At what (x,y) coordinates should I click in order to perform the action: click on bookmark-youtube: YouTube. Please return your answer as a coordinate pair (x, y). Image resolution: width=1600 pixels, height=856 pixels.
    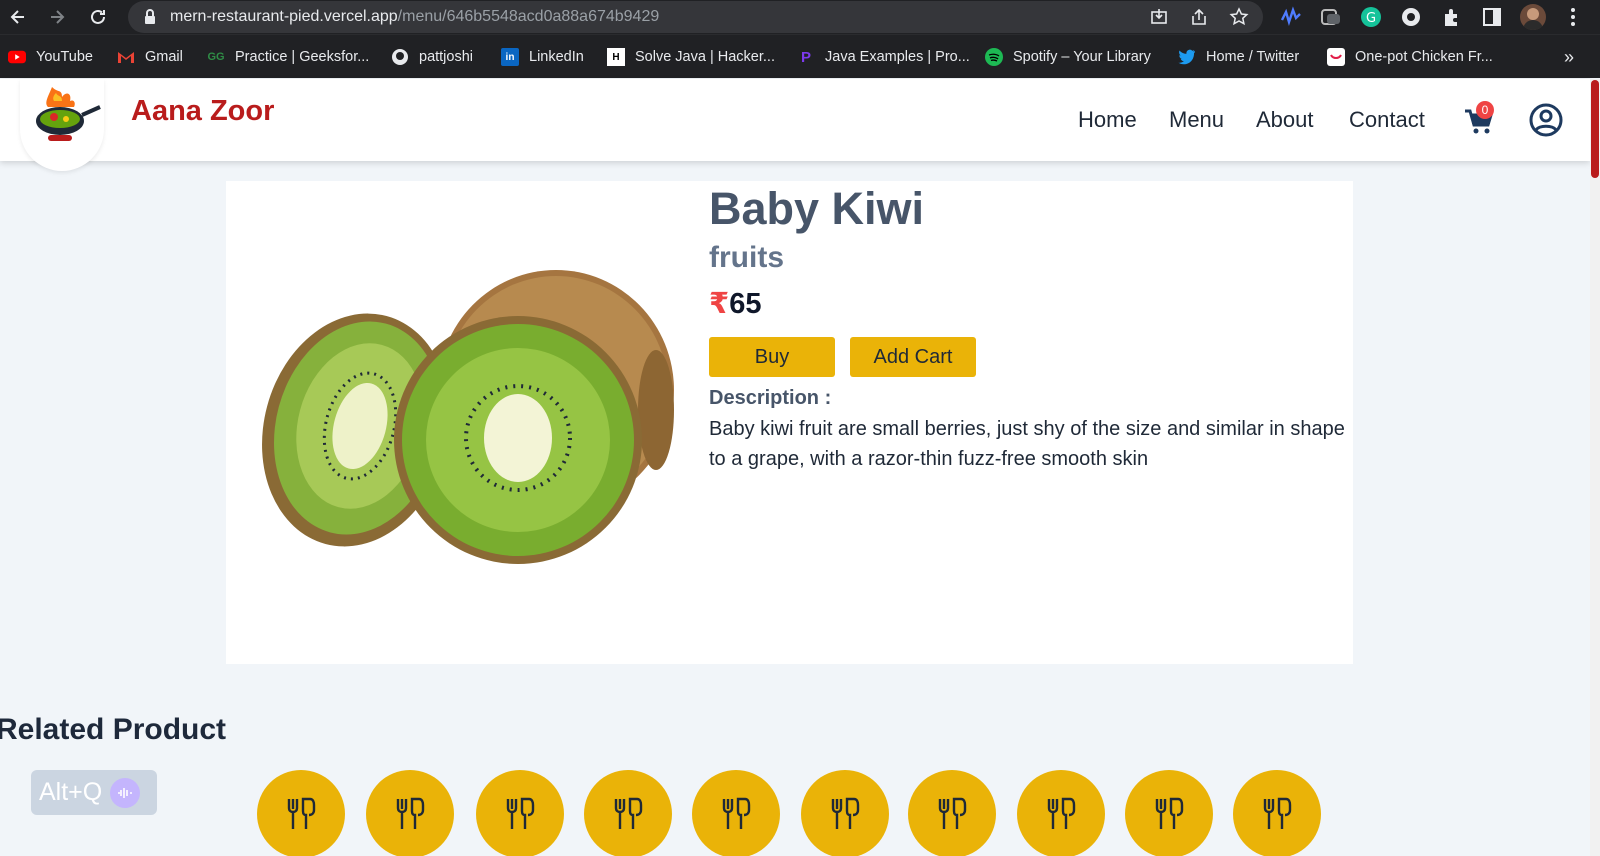
    Looking at the image, I should click on (50, 57).